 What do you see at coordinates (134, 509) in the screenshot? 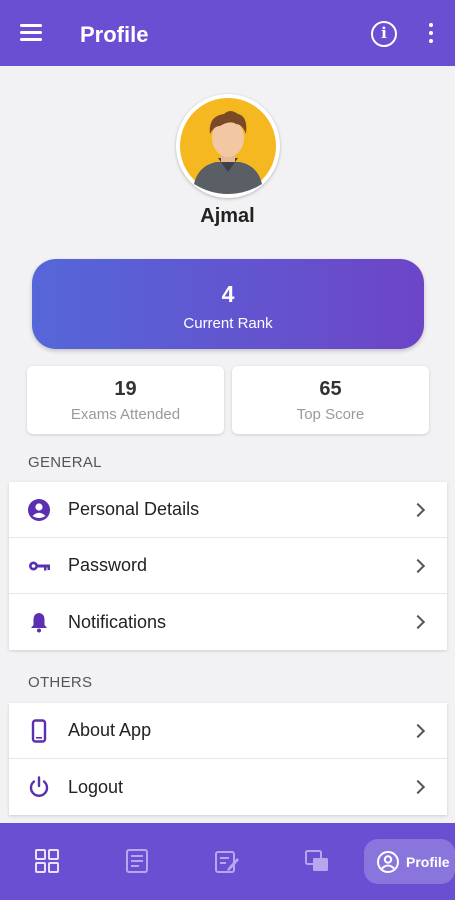
I see `list-item-label: Personal Details` at bounding box center [134, 509].